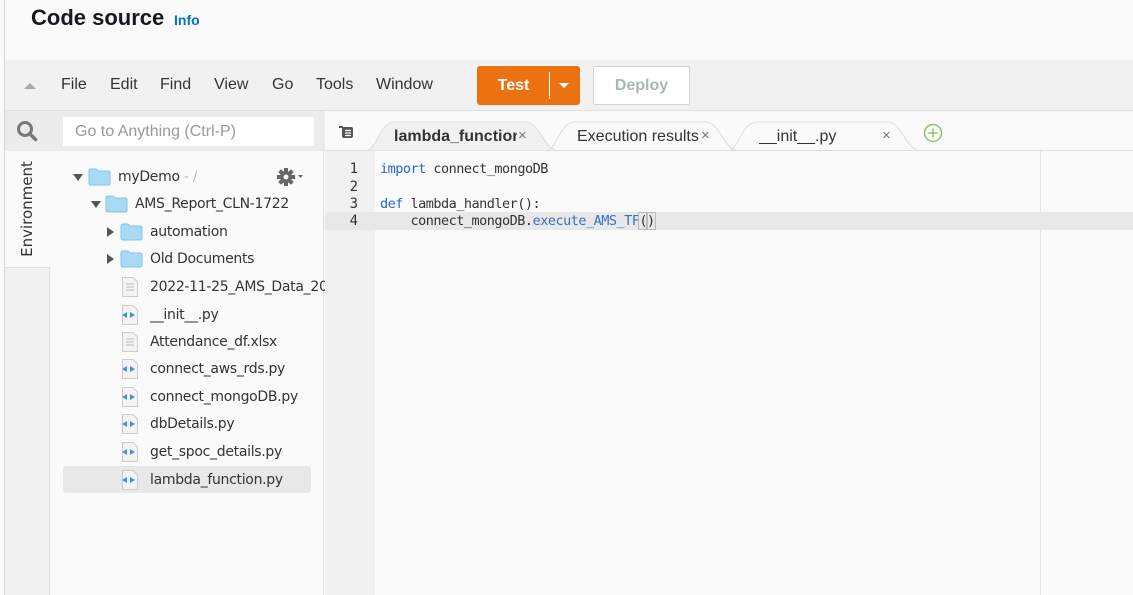  Describe the element at coordinates (933, 133) in the screenshot. I see `add-tab-icon` at that location.